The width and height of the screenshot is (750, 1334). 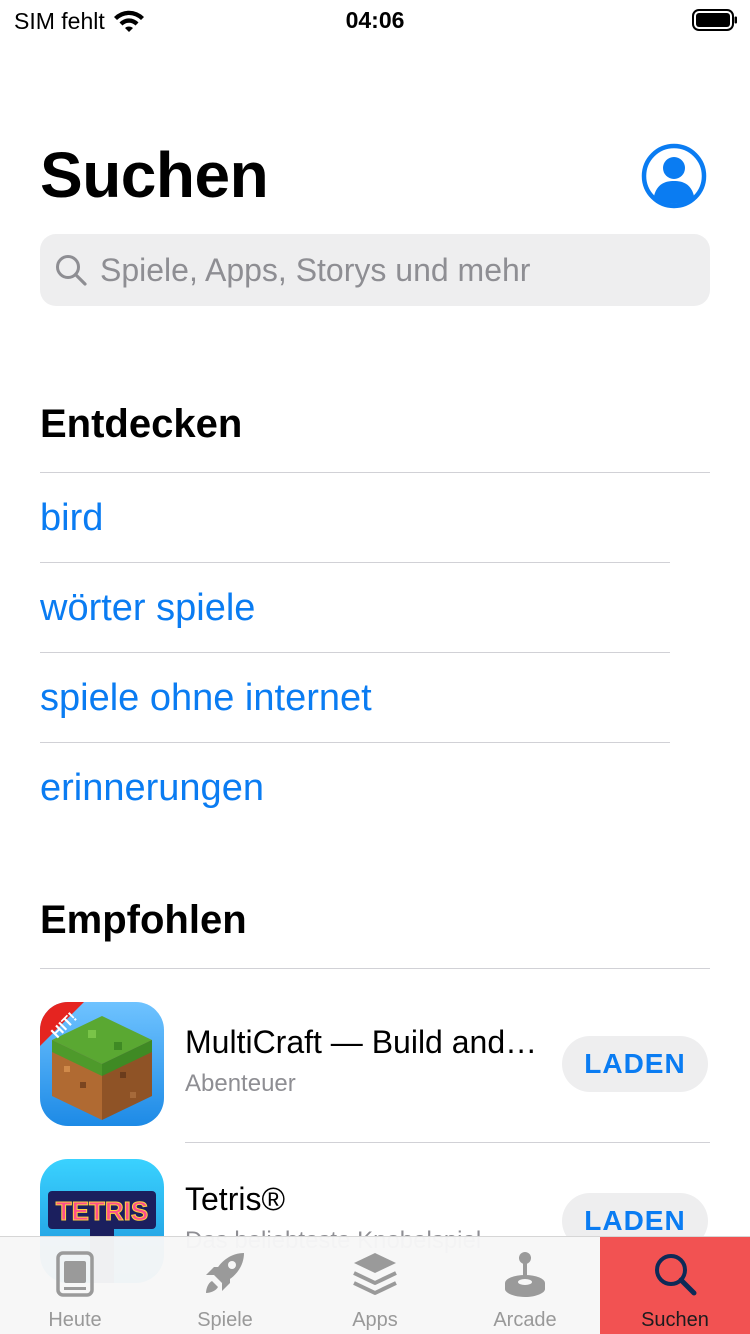 I want to click on tab-arcade: Arcade, so click(x=525, y=1285).